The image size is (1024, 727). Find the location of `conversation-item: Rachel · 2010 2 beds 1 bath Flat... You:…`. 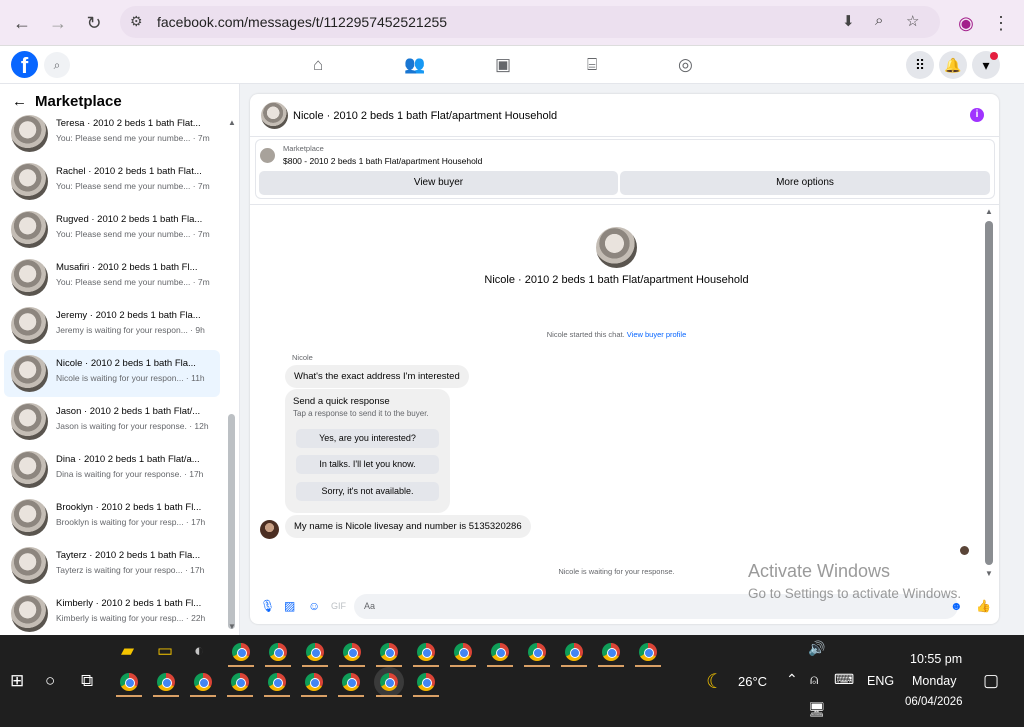

conversation-item: Rachel · 2010 2 beds 1 bath Flat... You:… is located at coordinates (112, 181).